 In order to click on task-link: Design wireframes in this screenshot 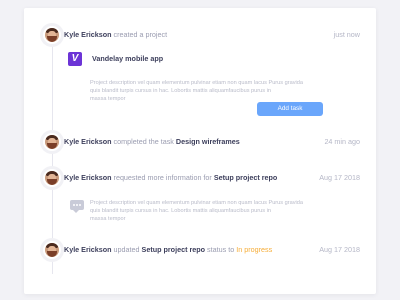, I will do `click(208, 141)`.